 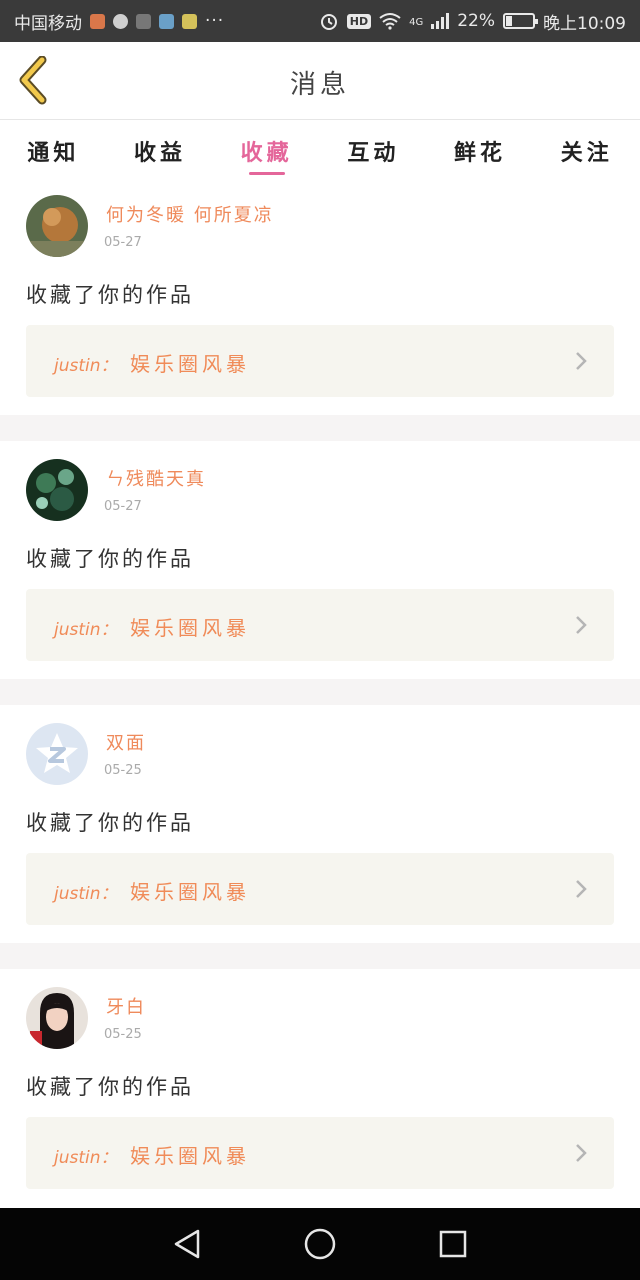 I want to click on nav-back-button, so click(x=187, y=1244).